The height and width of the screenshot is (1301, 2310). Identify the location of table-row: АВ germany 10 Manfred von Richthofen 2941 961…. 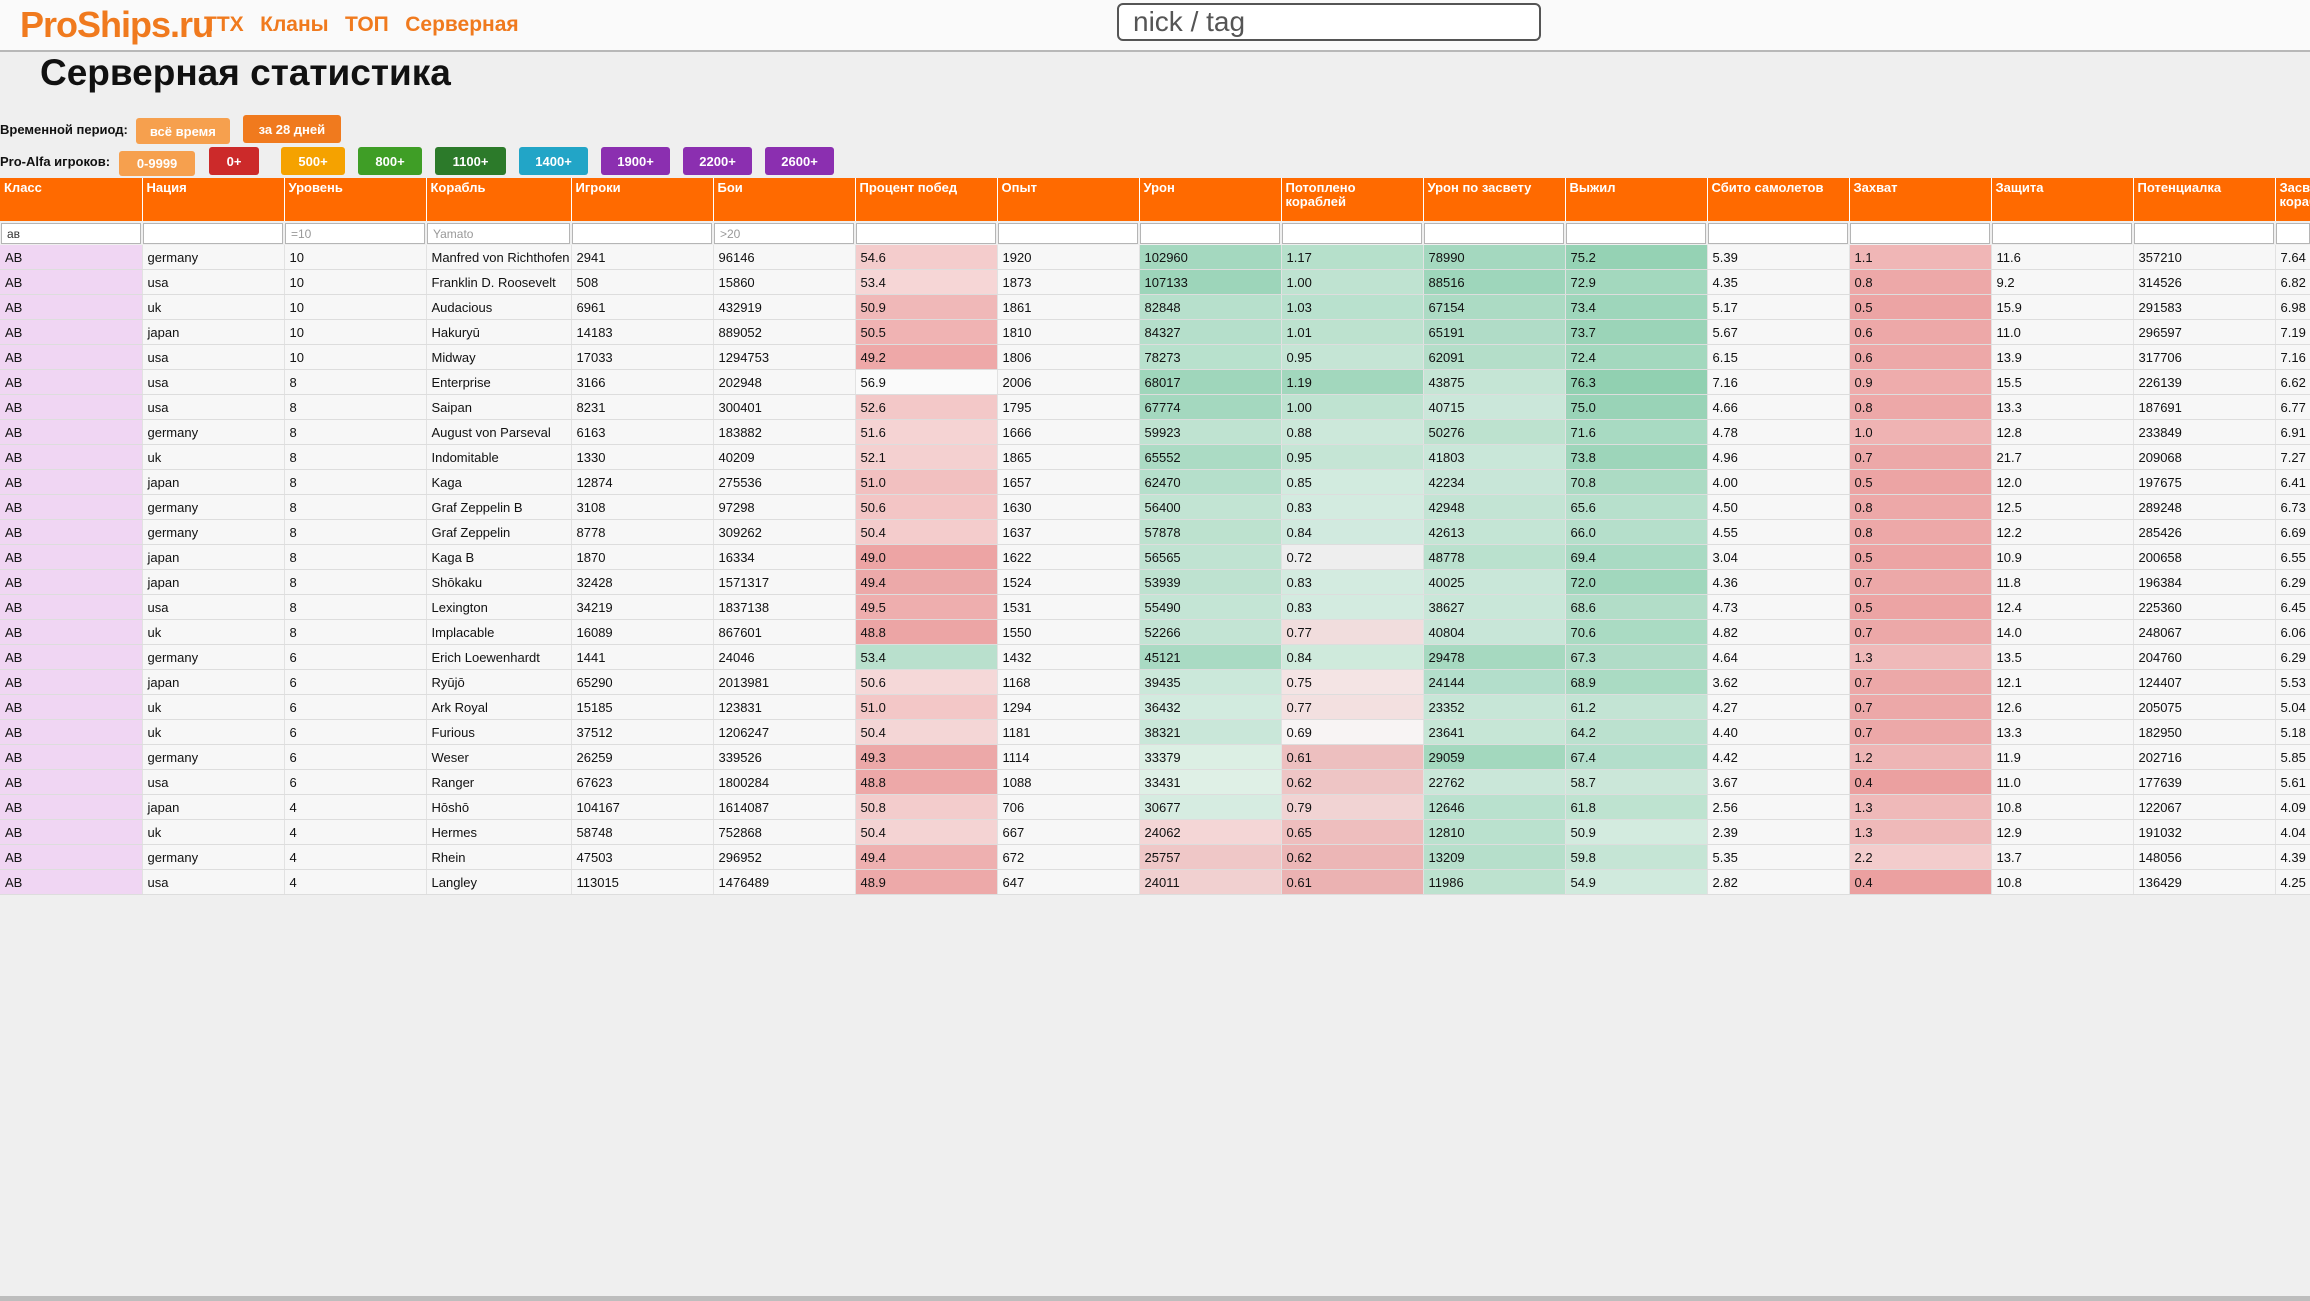
(1155, 257).